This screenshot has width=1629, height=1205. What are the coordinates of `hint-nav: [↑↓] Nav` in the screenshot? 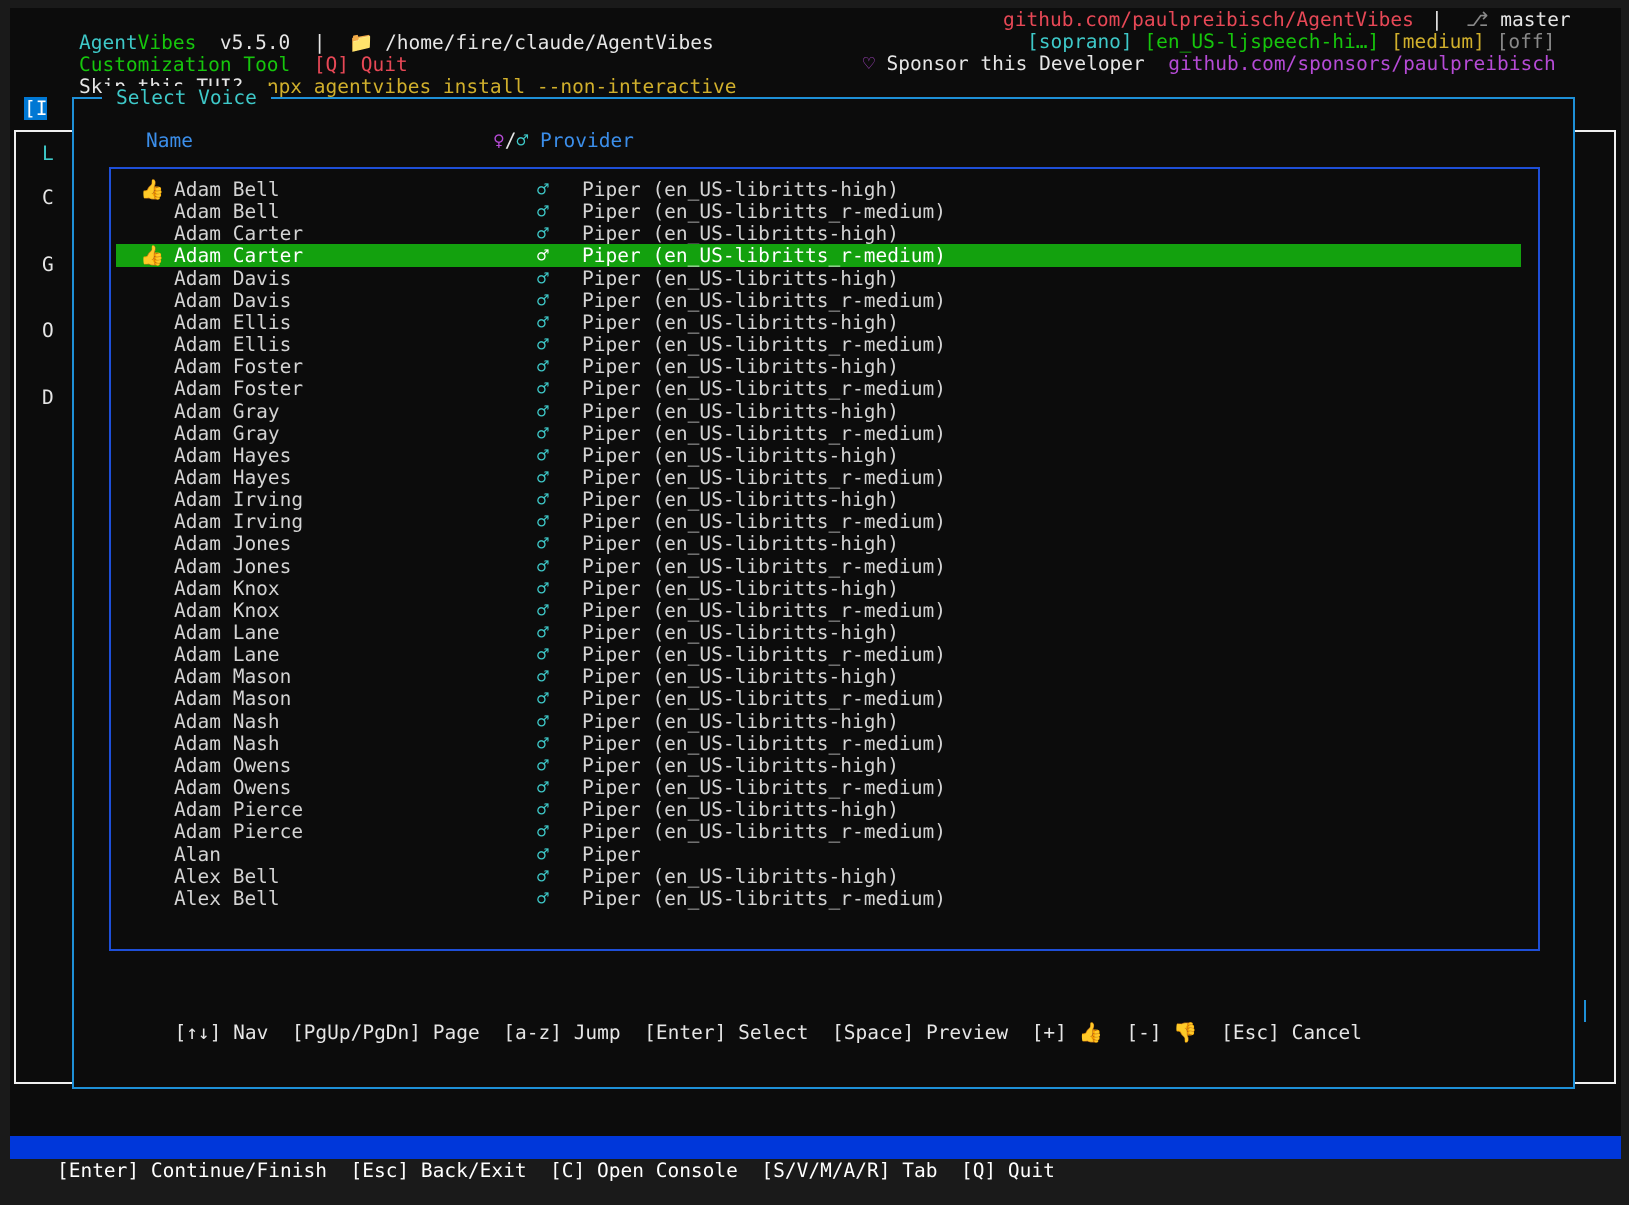 It's located at (221, 1032).